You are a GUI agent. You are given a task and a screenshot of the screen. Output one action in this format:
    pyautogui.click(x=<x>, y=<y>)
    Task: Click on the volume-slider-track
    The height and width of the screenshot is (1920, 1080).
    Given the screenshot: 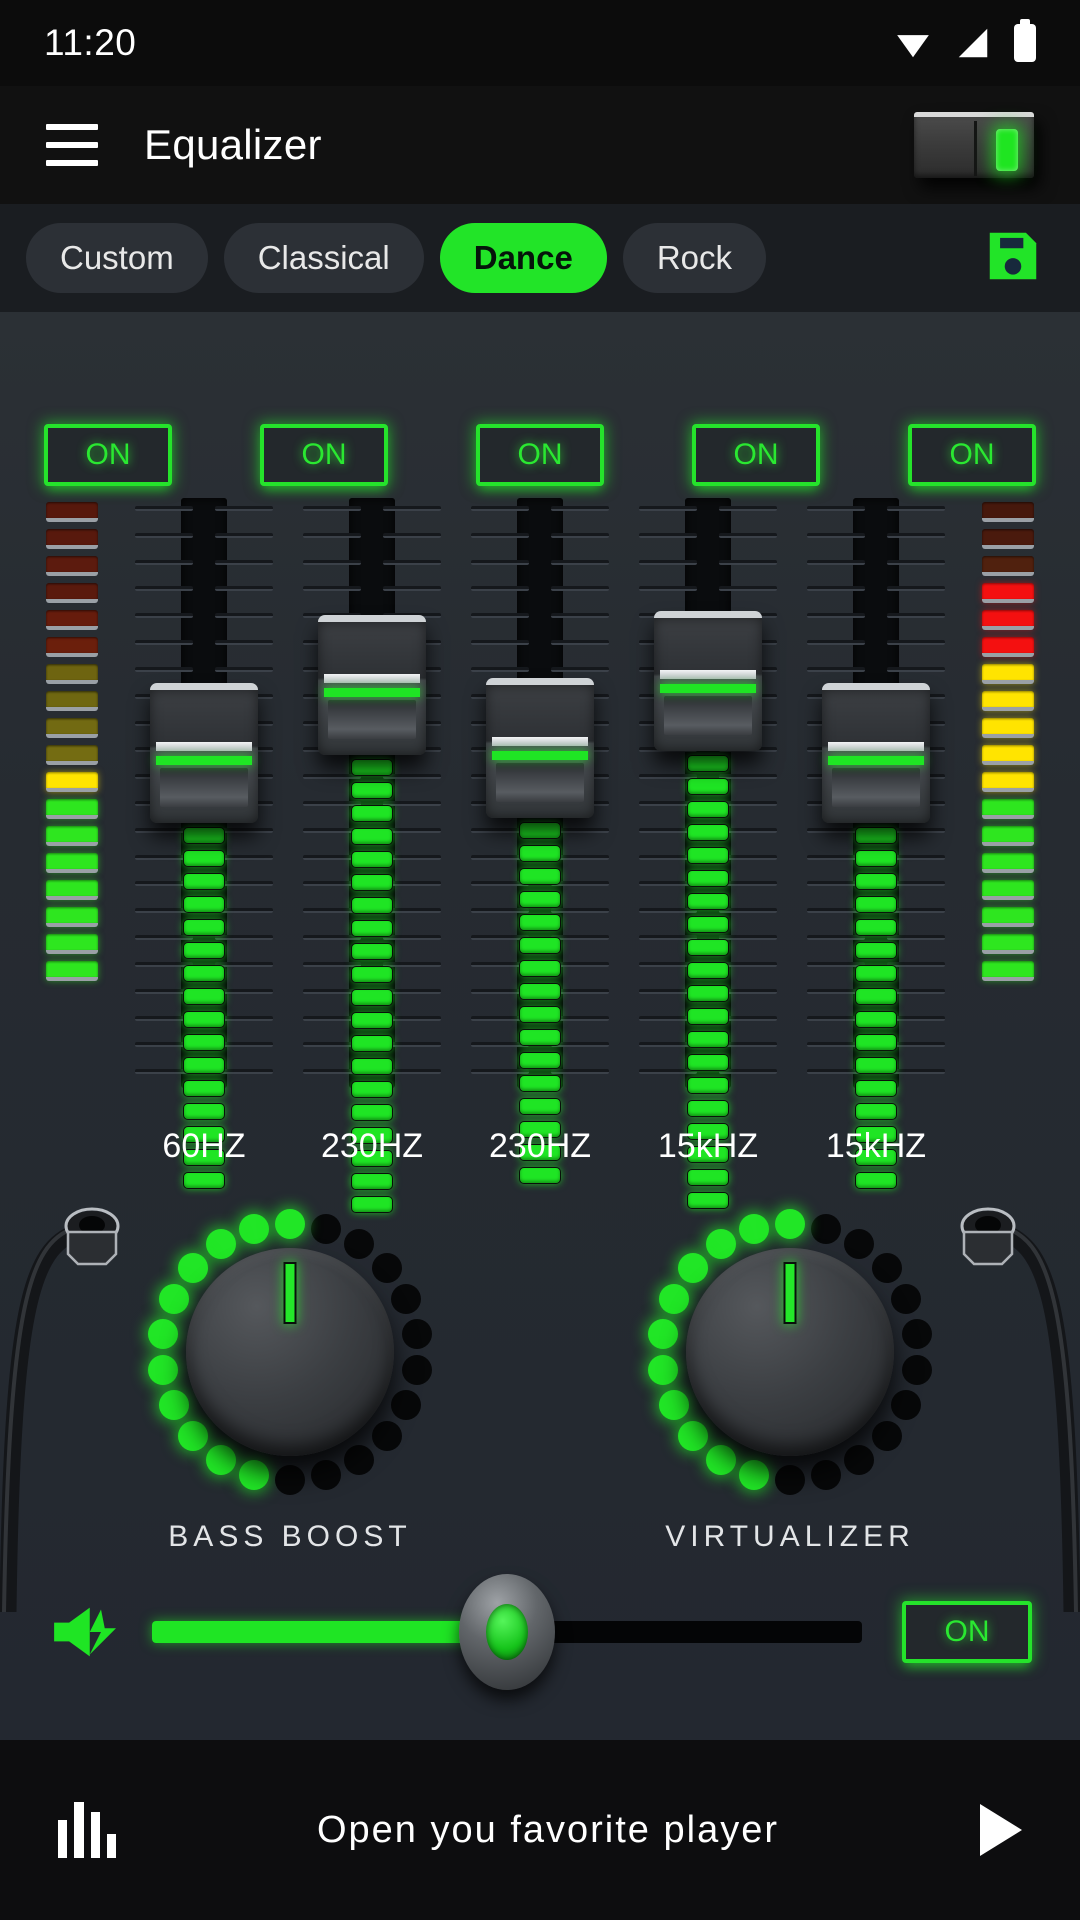 What is the action you would take?
    pyautogui.click(x=507, y=1632)
    